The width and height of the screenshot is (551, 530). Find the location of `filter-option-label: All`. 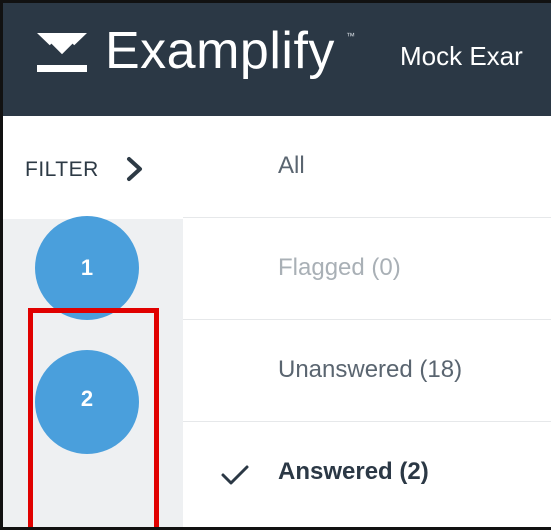

filter-option-label: All is located at coordinates (291, 165).